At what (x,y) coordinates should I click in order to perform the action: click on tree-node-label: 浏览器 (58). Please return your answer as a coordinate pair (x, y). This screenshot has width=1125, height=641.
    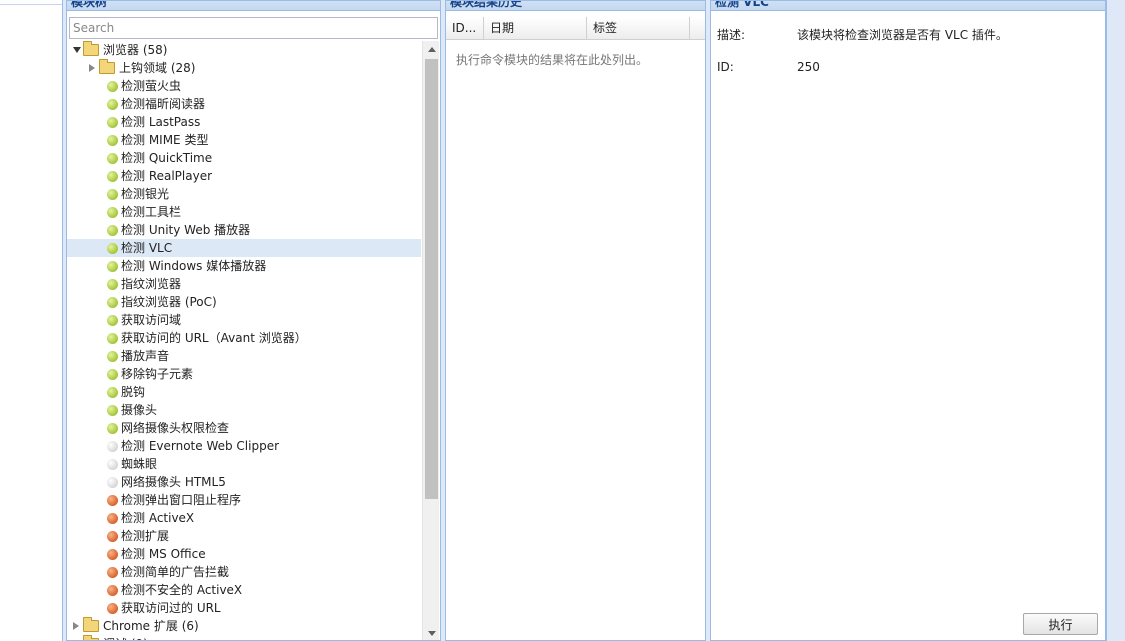
    Looking at the image, I should click on (135, 50).